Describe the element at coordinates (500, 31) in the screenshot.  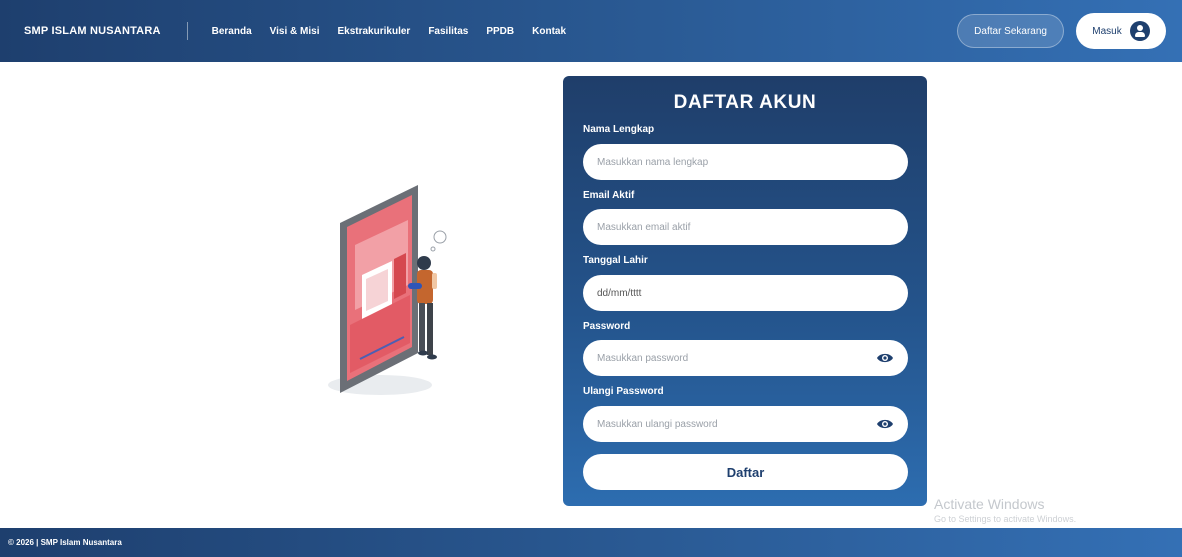
I see `nav-link-ppdb: PPDB` at that location.